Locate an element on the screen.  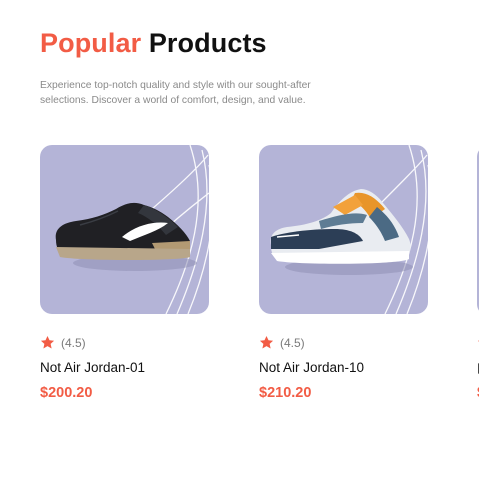
product-name: Not Air Jordan-10 is located at coordinates (311, 367).